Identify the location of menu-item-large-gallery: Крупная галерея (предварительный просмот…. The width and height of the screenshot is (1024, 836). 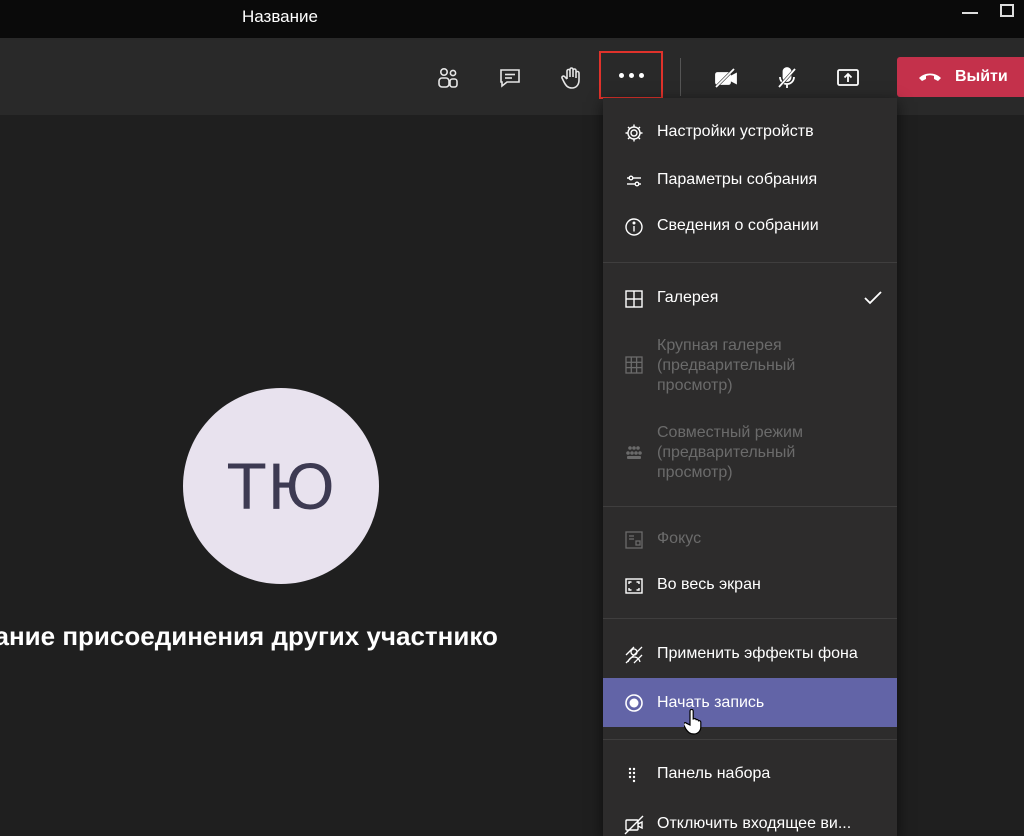
(750, 367).